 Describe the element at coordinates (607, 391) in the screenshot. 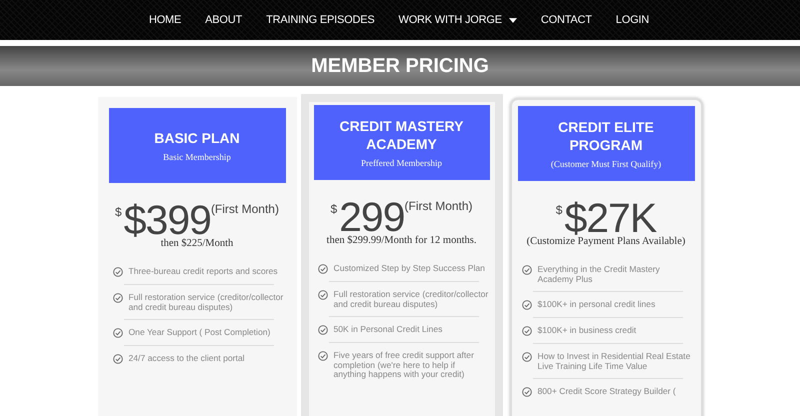

I see `feature-text: 800+ Credit Score Strategy Builder (` at that location.